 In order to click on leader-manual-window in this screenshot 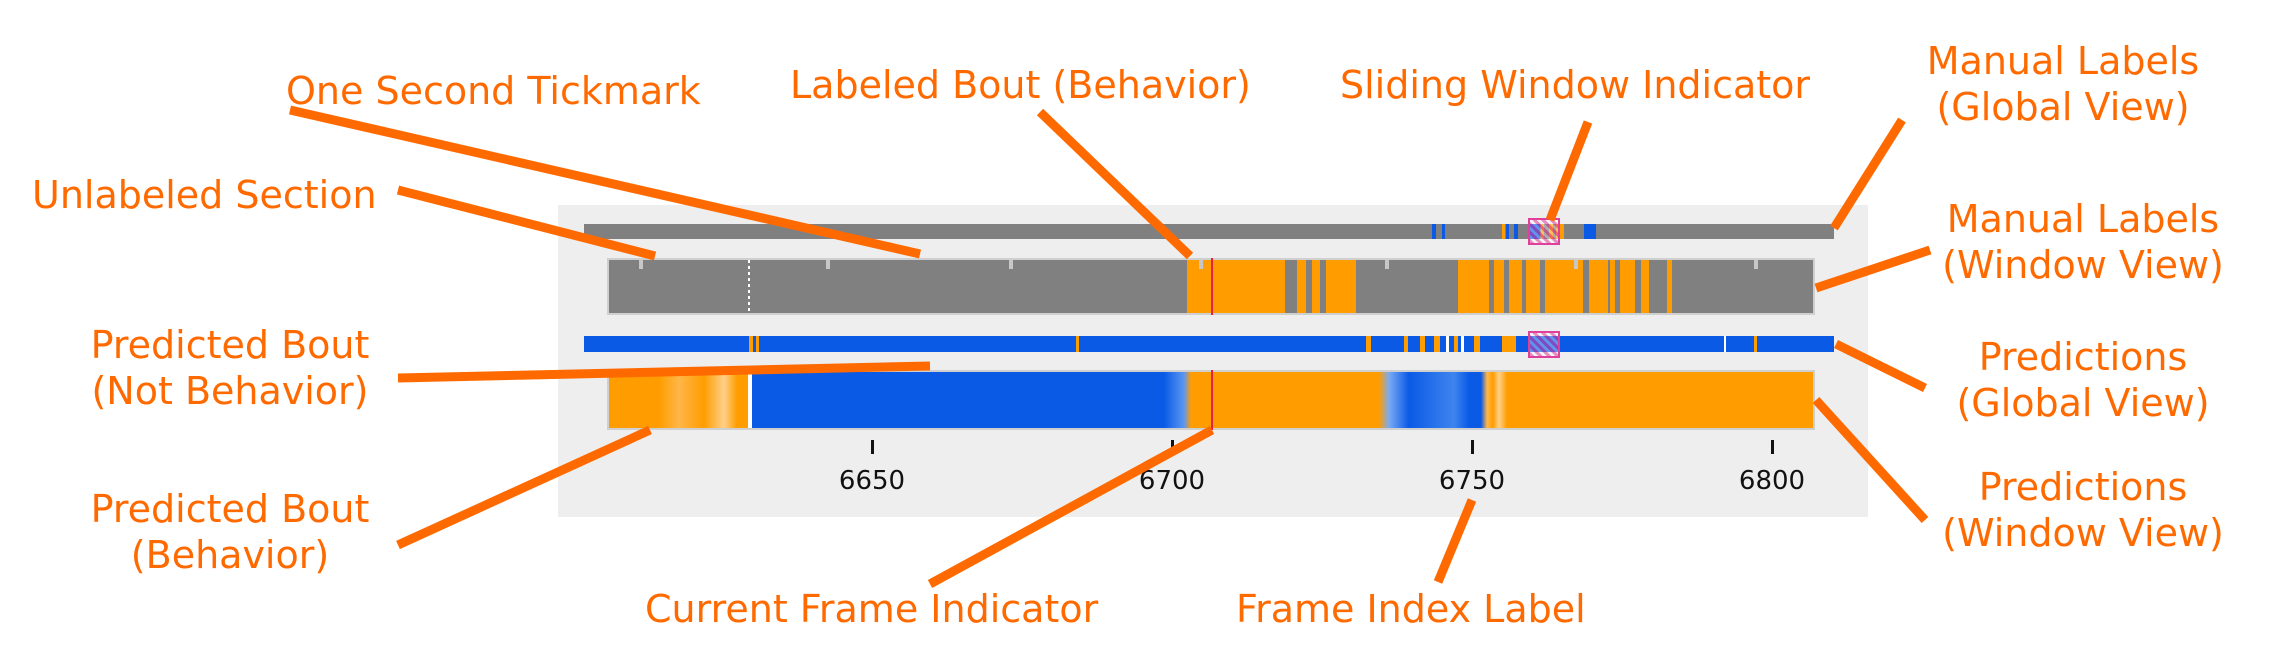, I will do `click(1873, 269)`.